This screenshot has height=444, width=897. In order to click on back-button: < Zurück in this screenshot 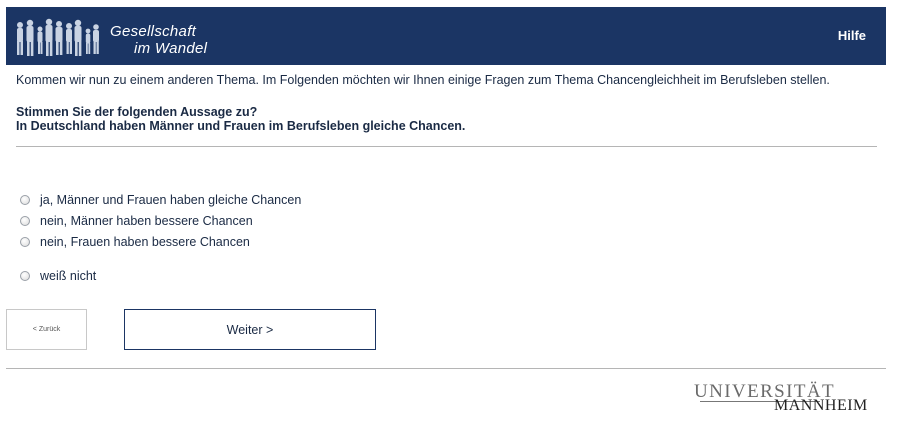, I will do `click(46, 329)`.